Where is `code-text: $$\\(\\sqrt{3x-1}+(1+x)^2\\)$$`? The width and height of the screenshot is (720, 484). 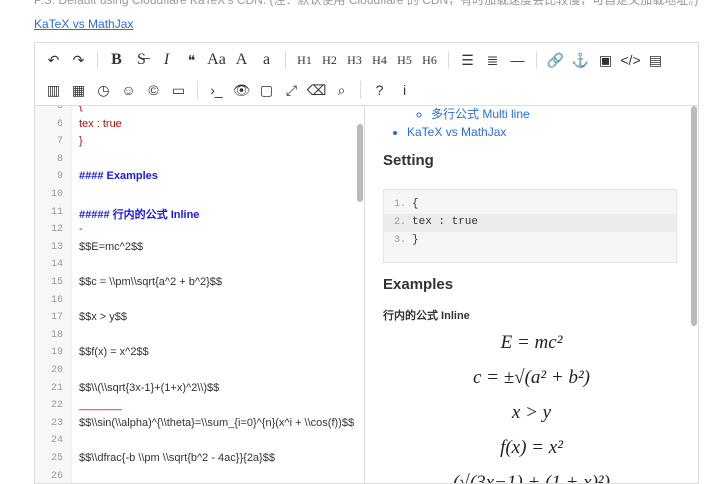 code-text: $$\\(\\sqrt{3x-1}+(1+x)^2\\)$$ is located at coordinates (149, 387).